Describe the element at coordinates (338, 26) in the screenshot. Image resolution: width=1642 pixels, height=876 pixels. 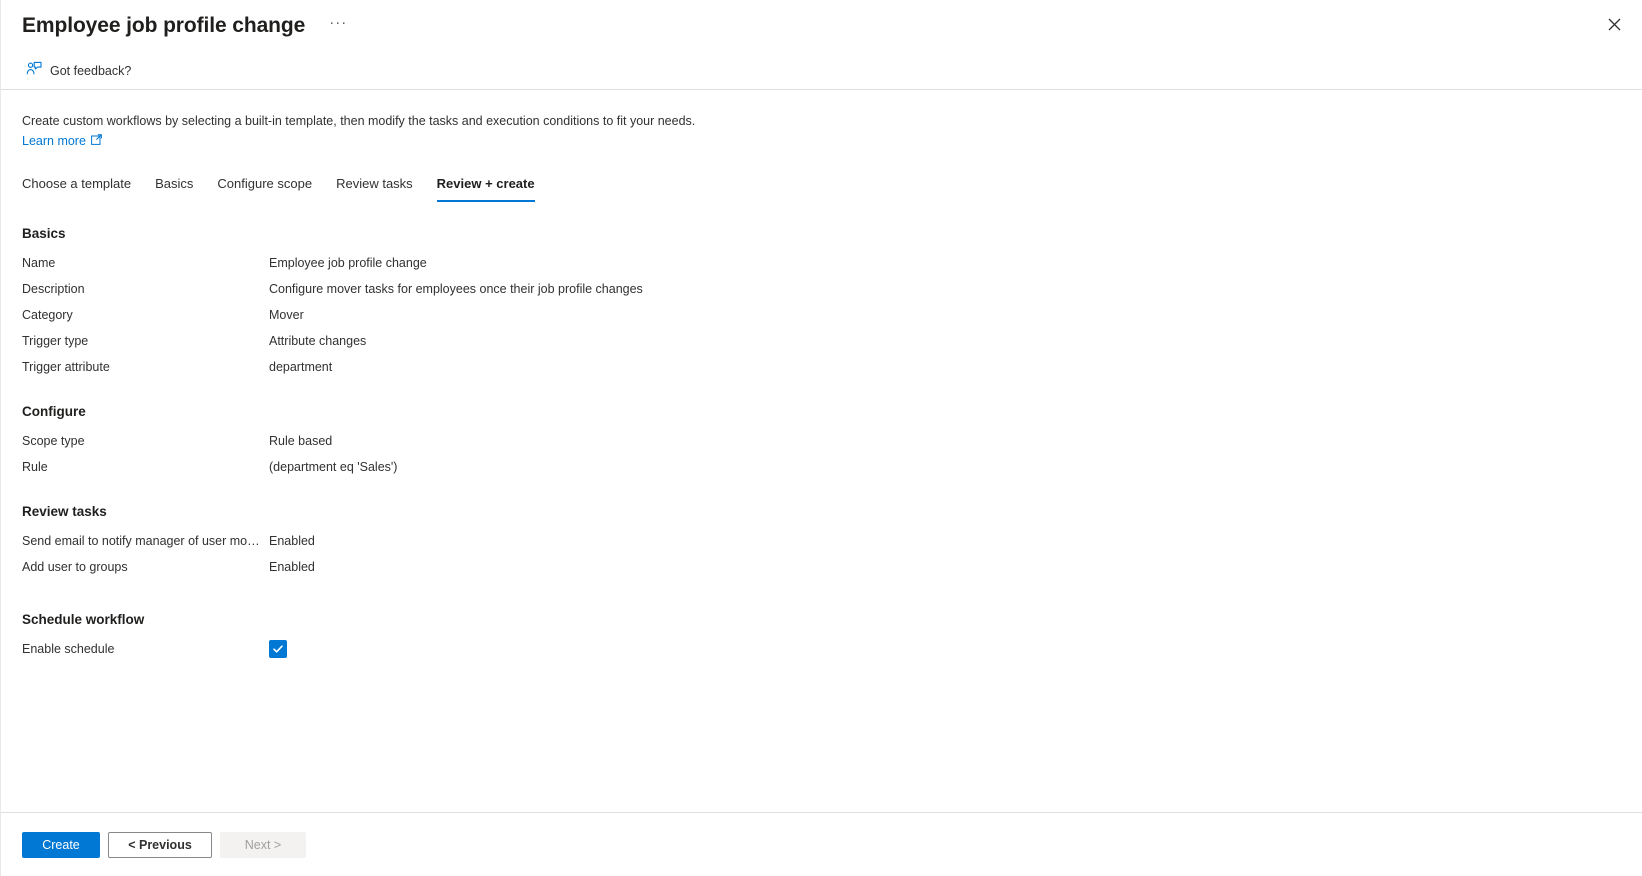
I see `more-options-icon: ···` at that location.